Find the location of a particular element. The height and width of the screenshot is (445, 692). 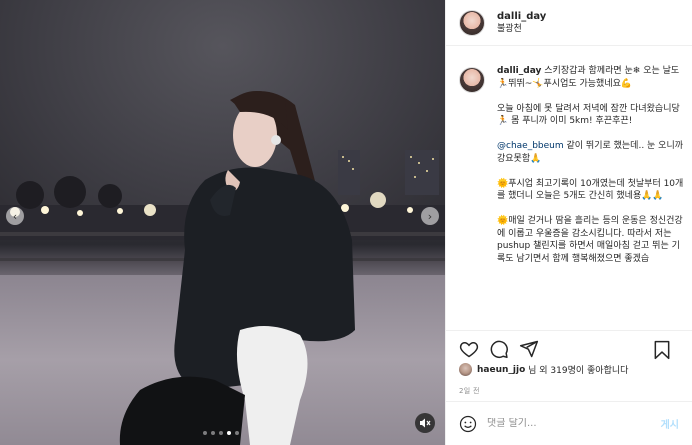

bookmark-icon is located at coordinates (662, 350).